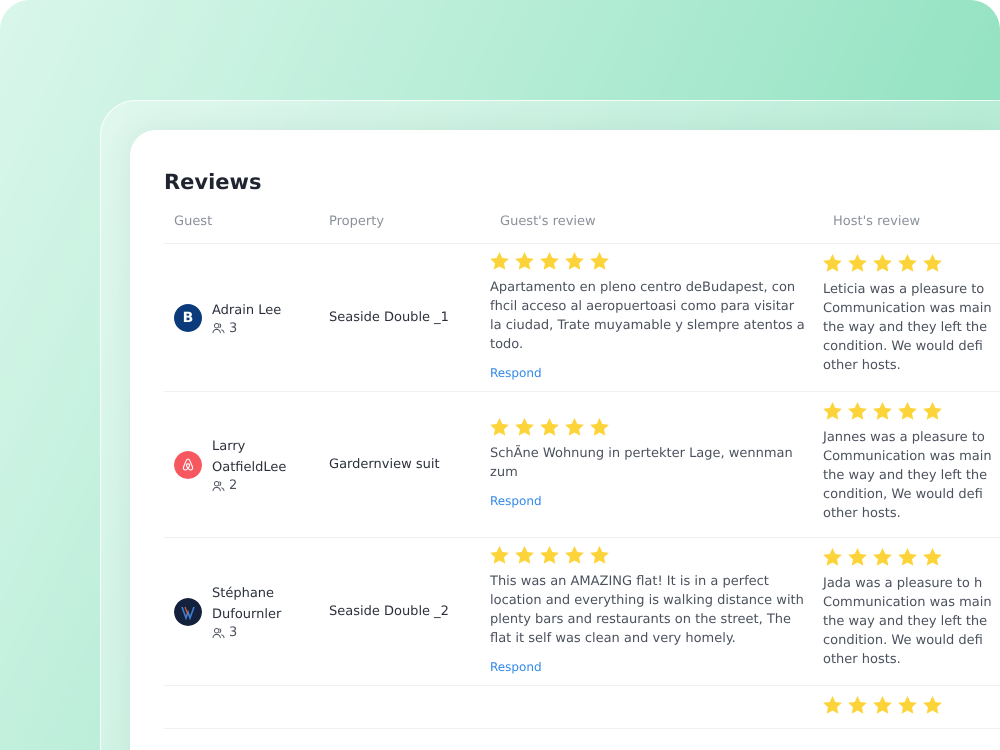 The width and height of the screenshot is (1000, 750). What do you see at coordinates (250, 457) in the screenshot?
I see `guest-name: Larry OatfieldLee` at bounding box center [250, 457].